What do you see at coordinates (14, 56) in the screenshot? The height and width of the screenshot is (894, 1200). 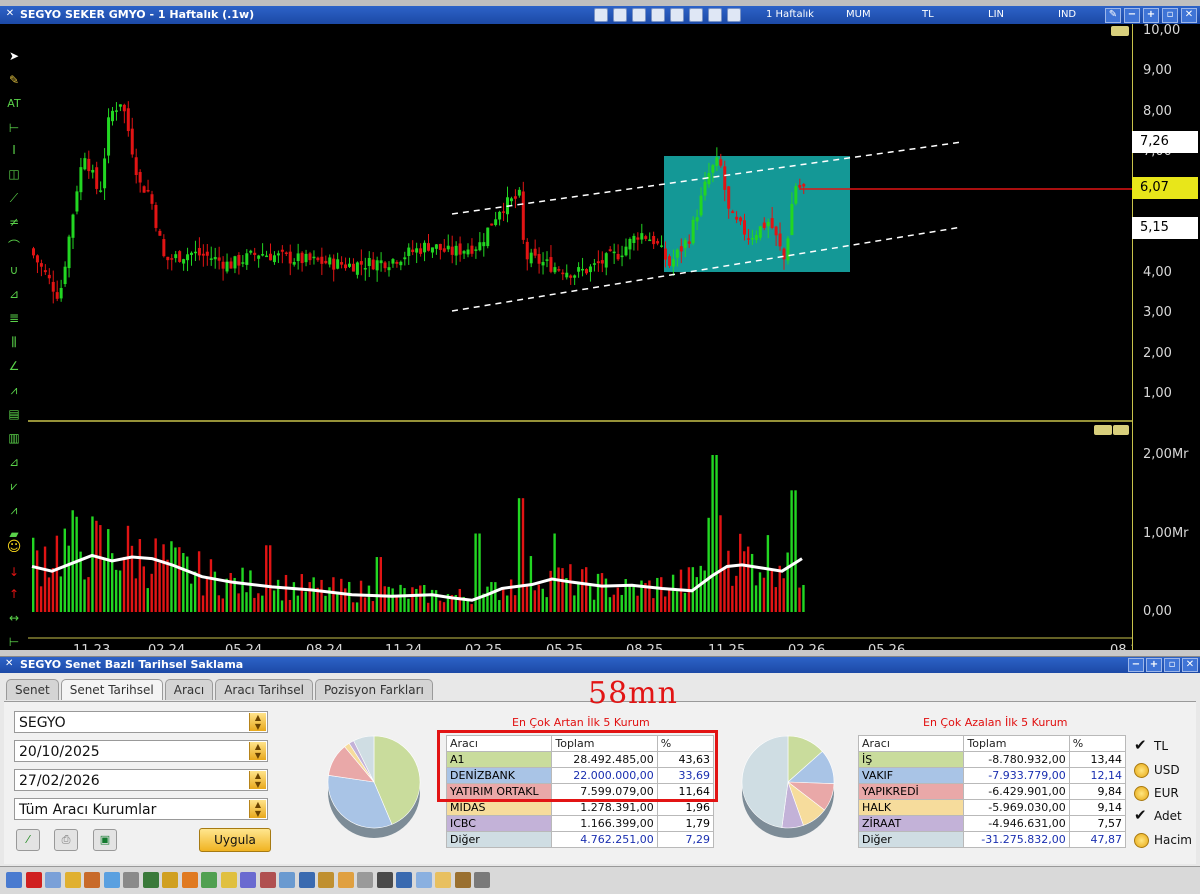 I see `cursor-icon: ➤` at bounding box center [14, 56].